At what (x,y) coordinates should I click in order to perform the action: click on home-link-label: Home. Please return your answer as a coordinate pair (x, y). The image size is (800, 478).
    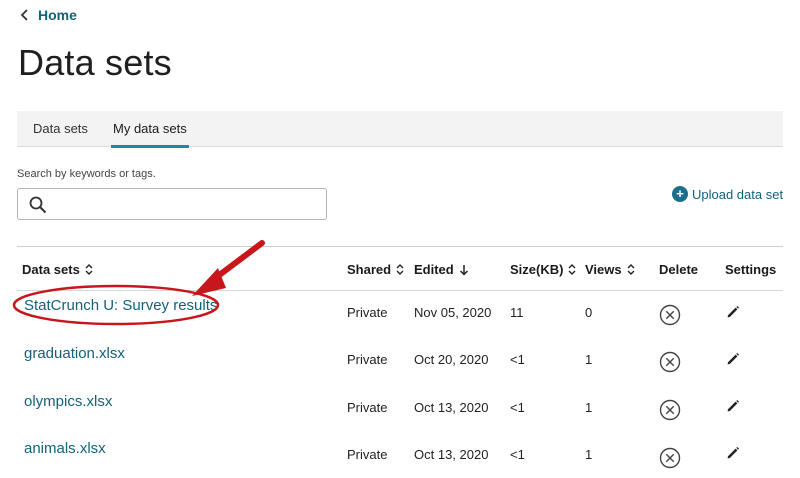
    Looking at the image, I should click on (57, 15).